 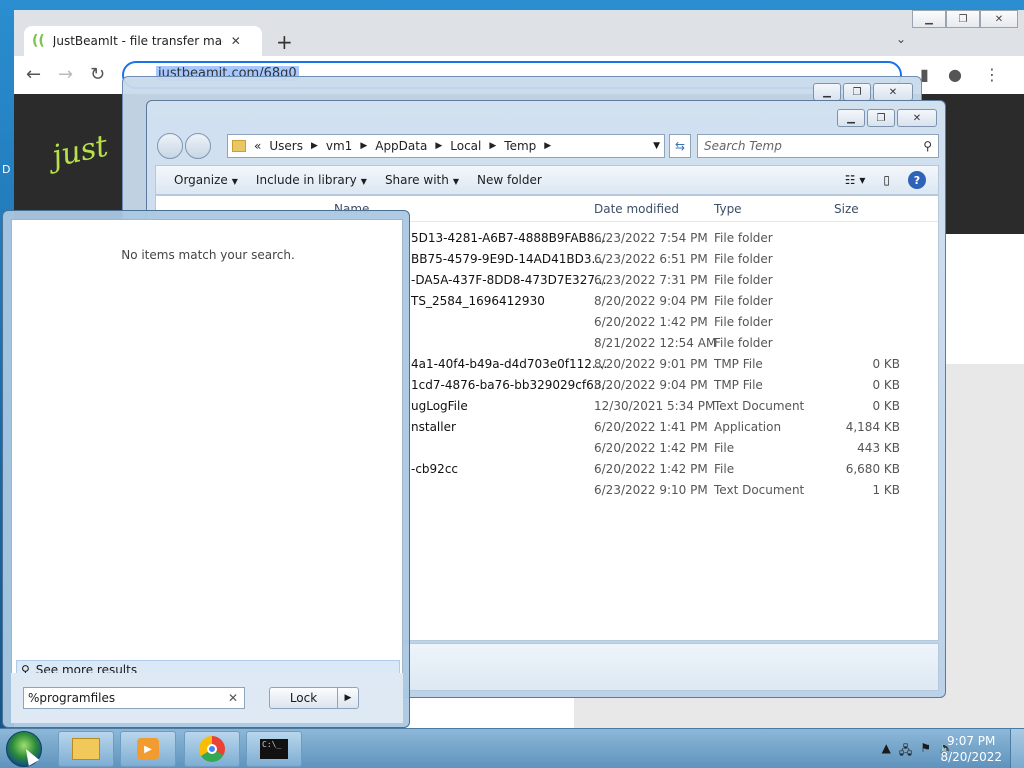 What do you see at coordinates (65, 74) in the screenshot?
I see `forward-arrow-icon: →` at bounding box center [65, 74].